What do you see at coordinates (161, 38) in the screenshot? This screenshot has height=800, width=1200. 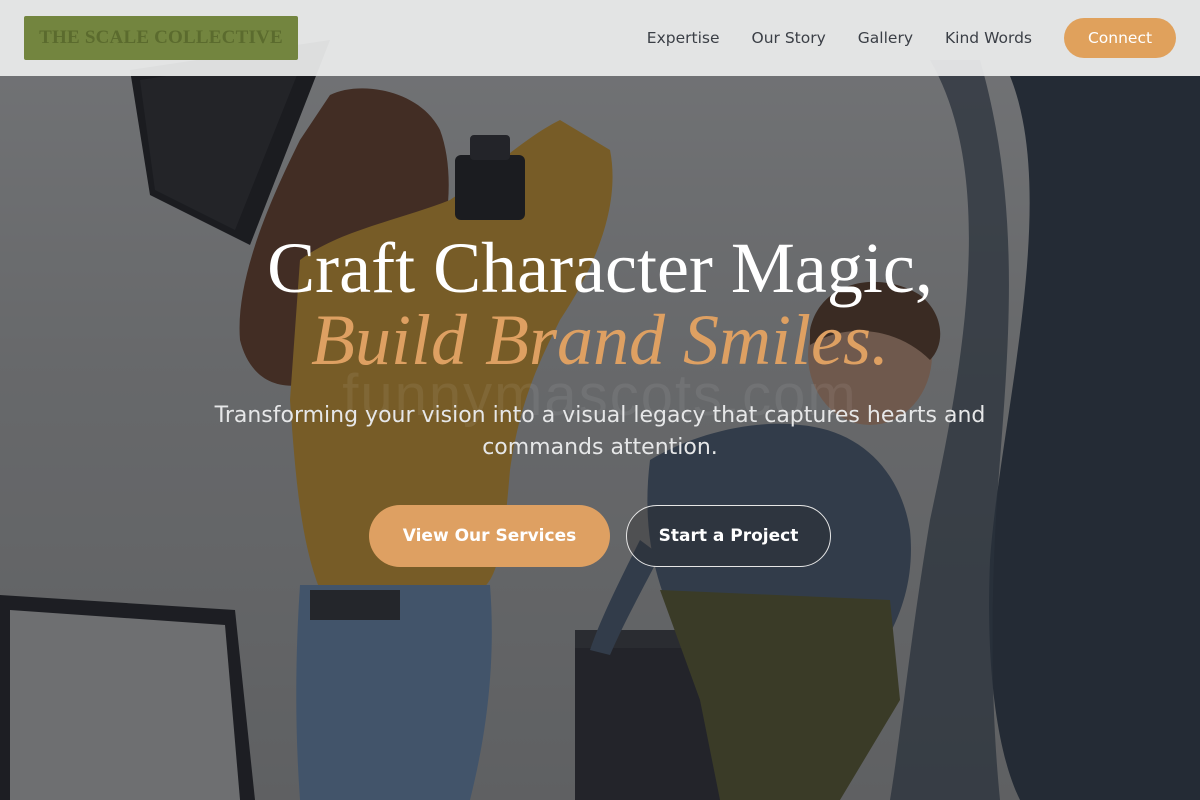 I see `brand-logo: THE SCALE COLLECTIVE` at bounding box center [161, 38].